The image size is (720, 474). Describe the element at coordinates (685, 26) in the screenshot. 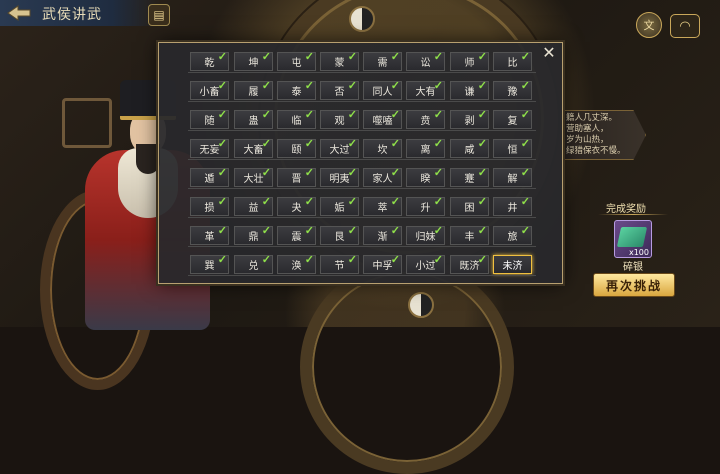

I see `menu-button: ◠` at that location.